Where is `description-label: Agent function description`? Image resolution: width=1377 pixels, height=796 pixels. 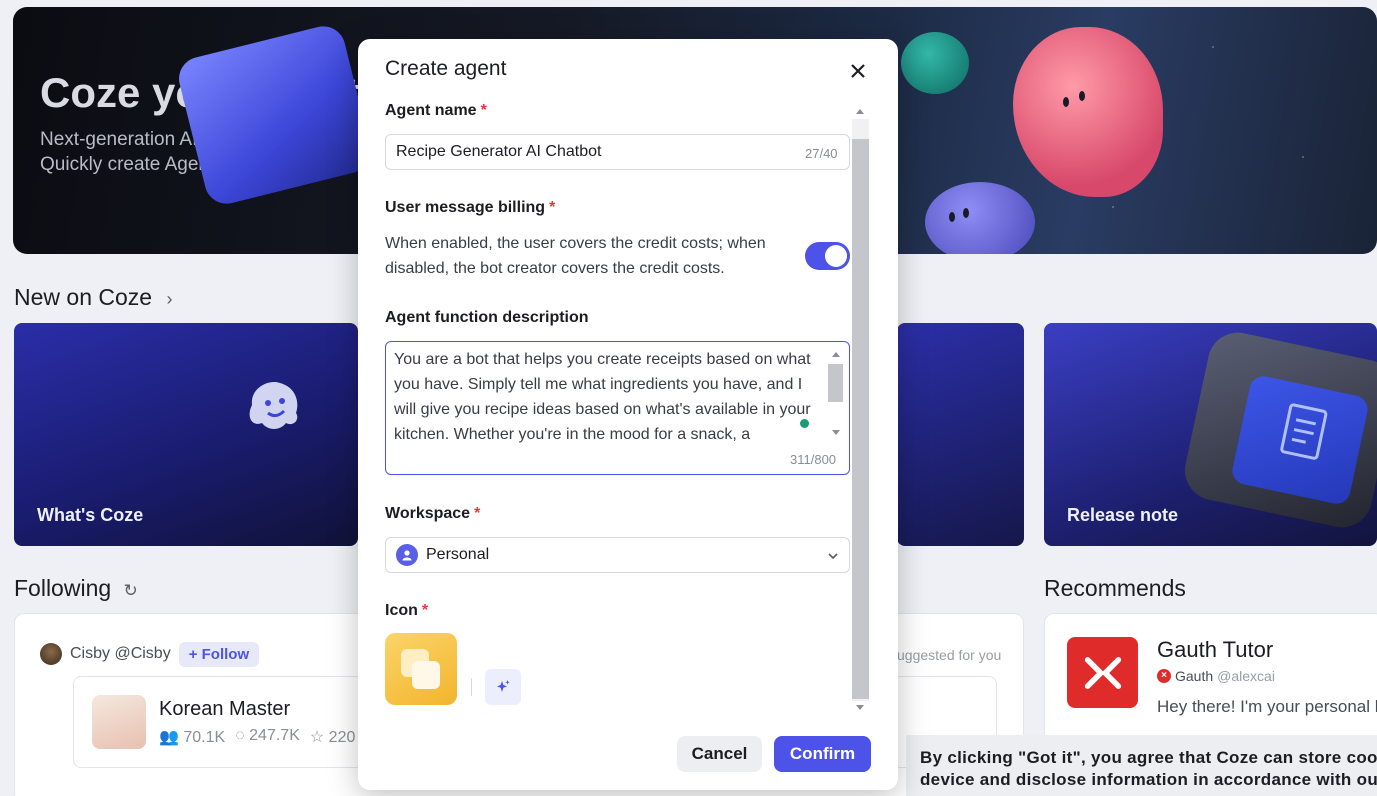
description-label: Agent function description is located at coordinates (487, 317).